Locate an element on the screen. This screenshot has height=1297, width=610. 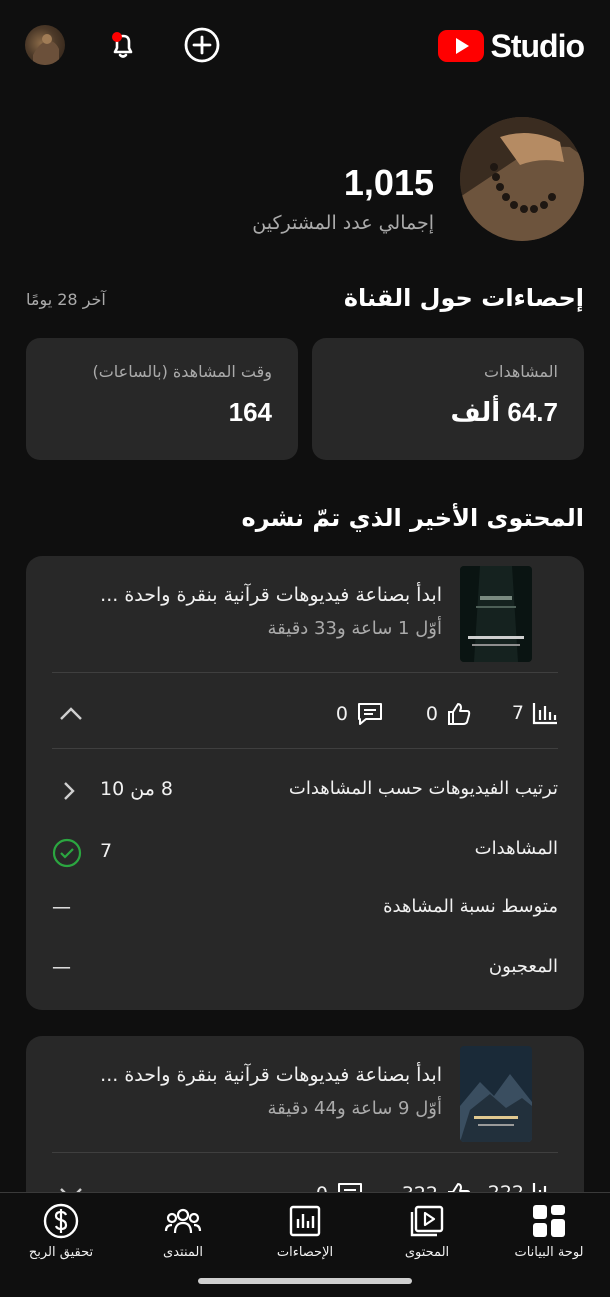
nav-dashboard: لوحة البيانات is located at coordinates (549, 1230).